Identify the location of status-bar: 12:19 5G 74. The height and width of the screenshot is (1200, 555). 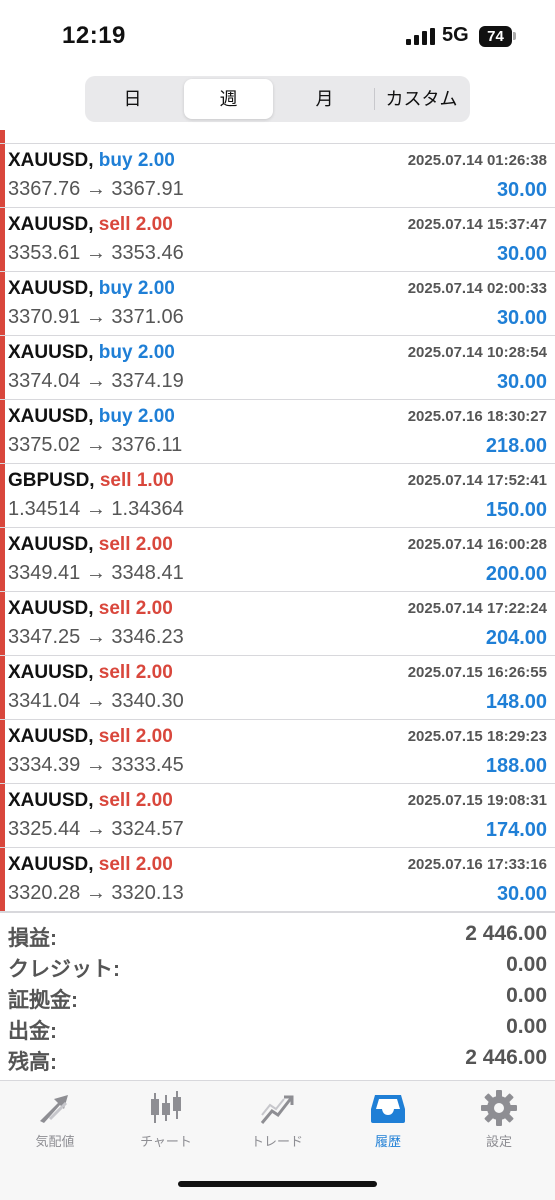
(277, 35).